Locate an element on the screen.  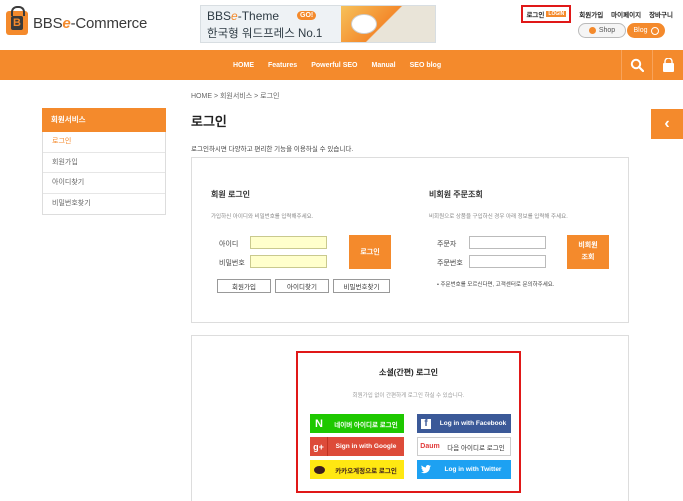
guest-order-description: 비회원으로 상품을 구입하신 경우 아래 정보를 입력해 주세요. is located at coordinates (498, 217).